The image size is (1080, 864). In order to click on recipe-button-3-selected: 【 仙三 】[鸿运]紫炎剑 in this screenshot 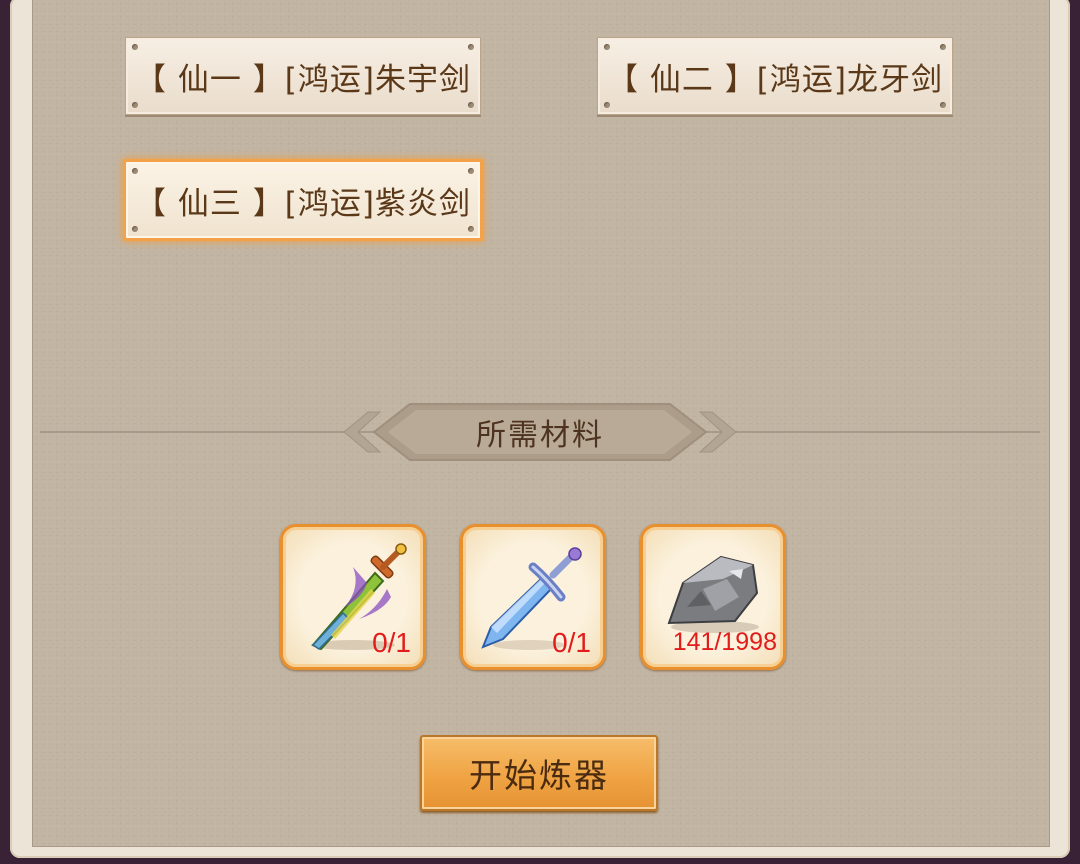, I will do `click(303, 200)`.